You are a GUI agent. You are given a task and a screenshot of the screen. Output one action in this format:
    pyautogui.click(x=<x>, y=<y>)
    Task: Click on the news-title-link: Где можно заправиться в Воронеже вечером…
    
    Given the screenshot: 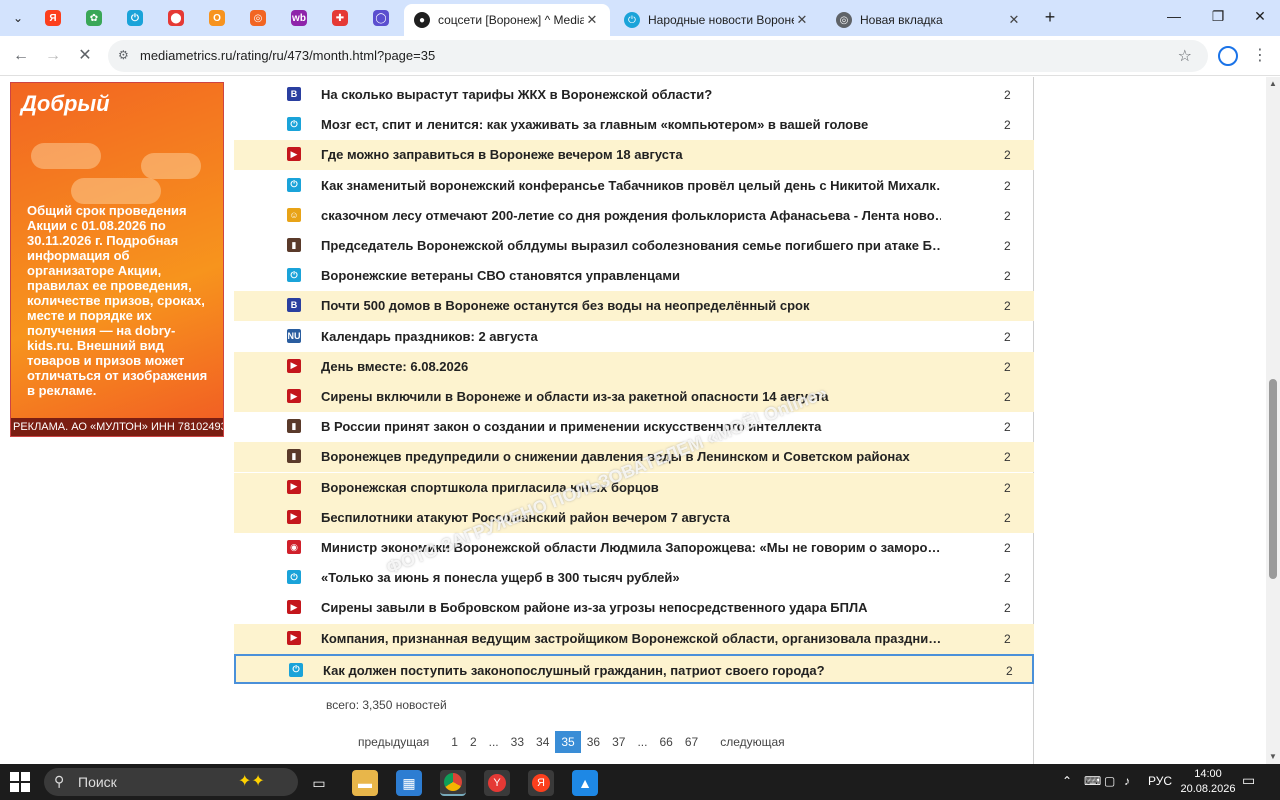 What is the action you would take?
    pyautogui.click(x=631, y=154)
    